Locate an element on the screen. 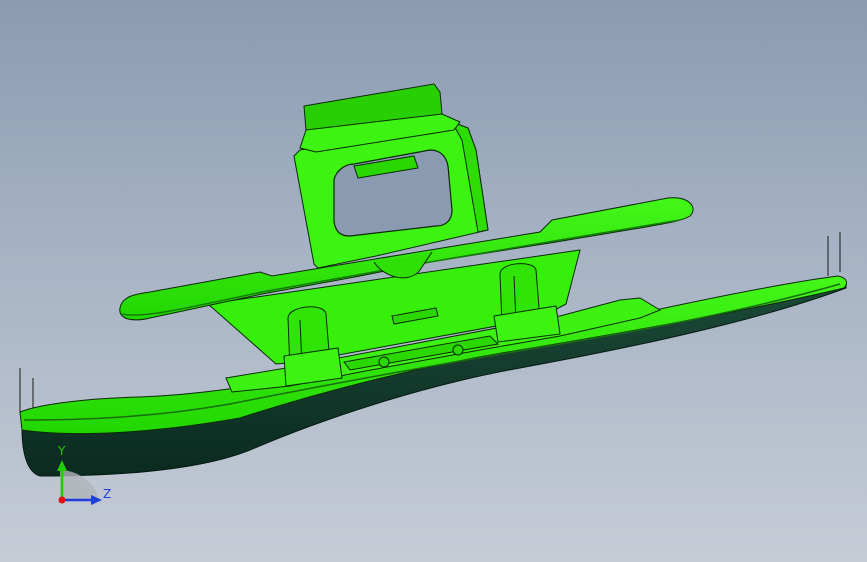 This screenshot has width=867, height=562. origin-icon is located at coordinates (62, 500).